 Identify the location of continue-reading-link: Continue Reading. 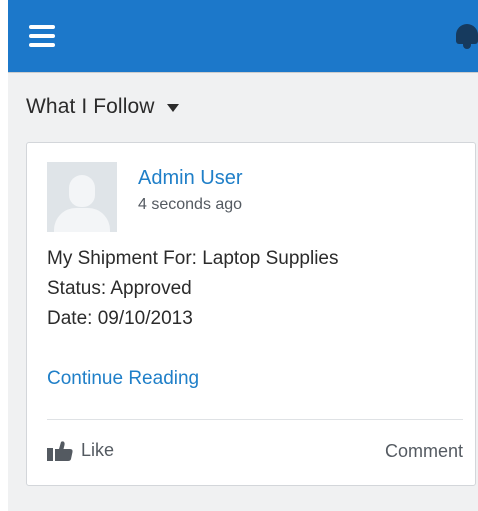
(123, 379).